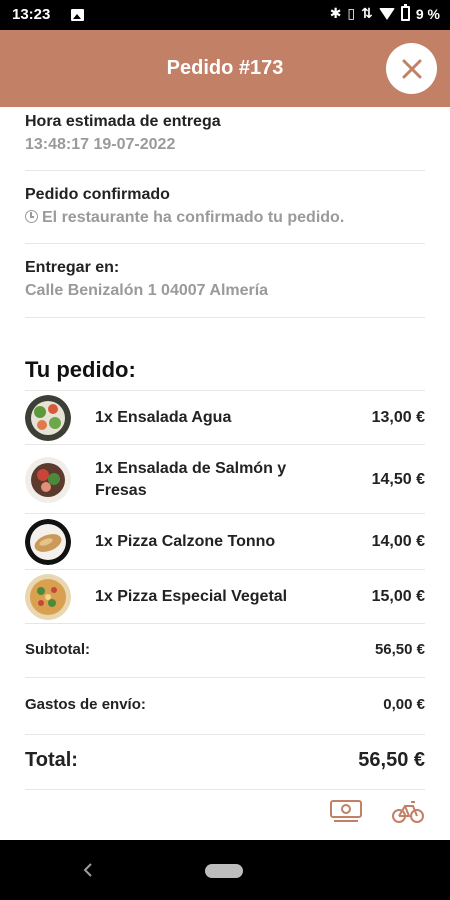  I want to click on delivery-time-value: 13:48:17 19-07-2022, so click(100, 144).